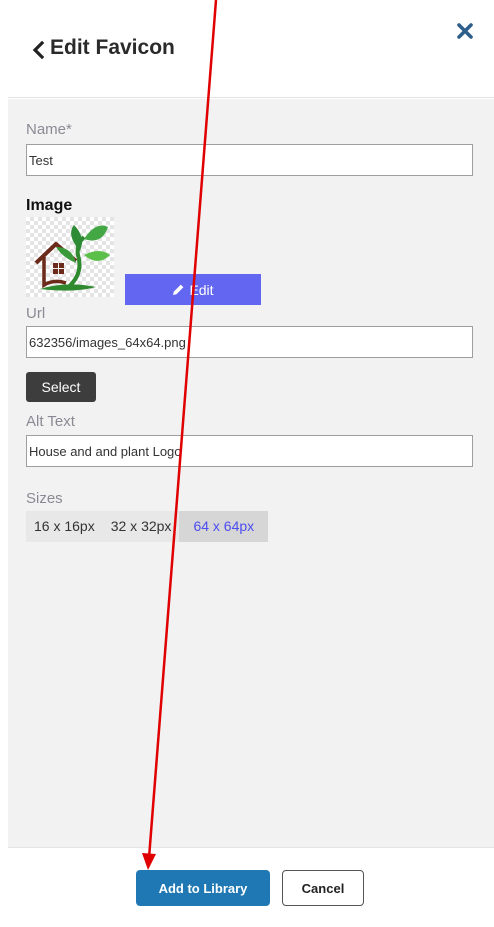 The width and height of the screenshot is (494, 927). I want to click on url-label: Url, so click(36, 313).